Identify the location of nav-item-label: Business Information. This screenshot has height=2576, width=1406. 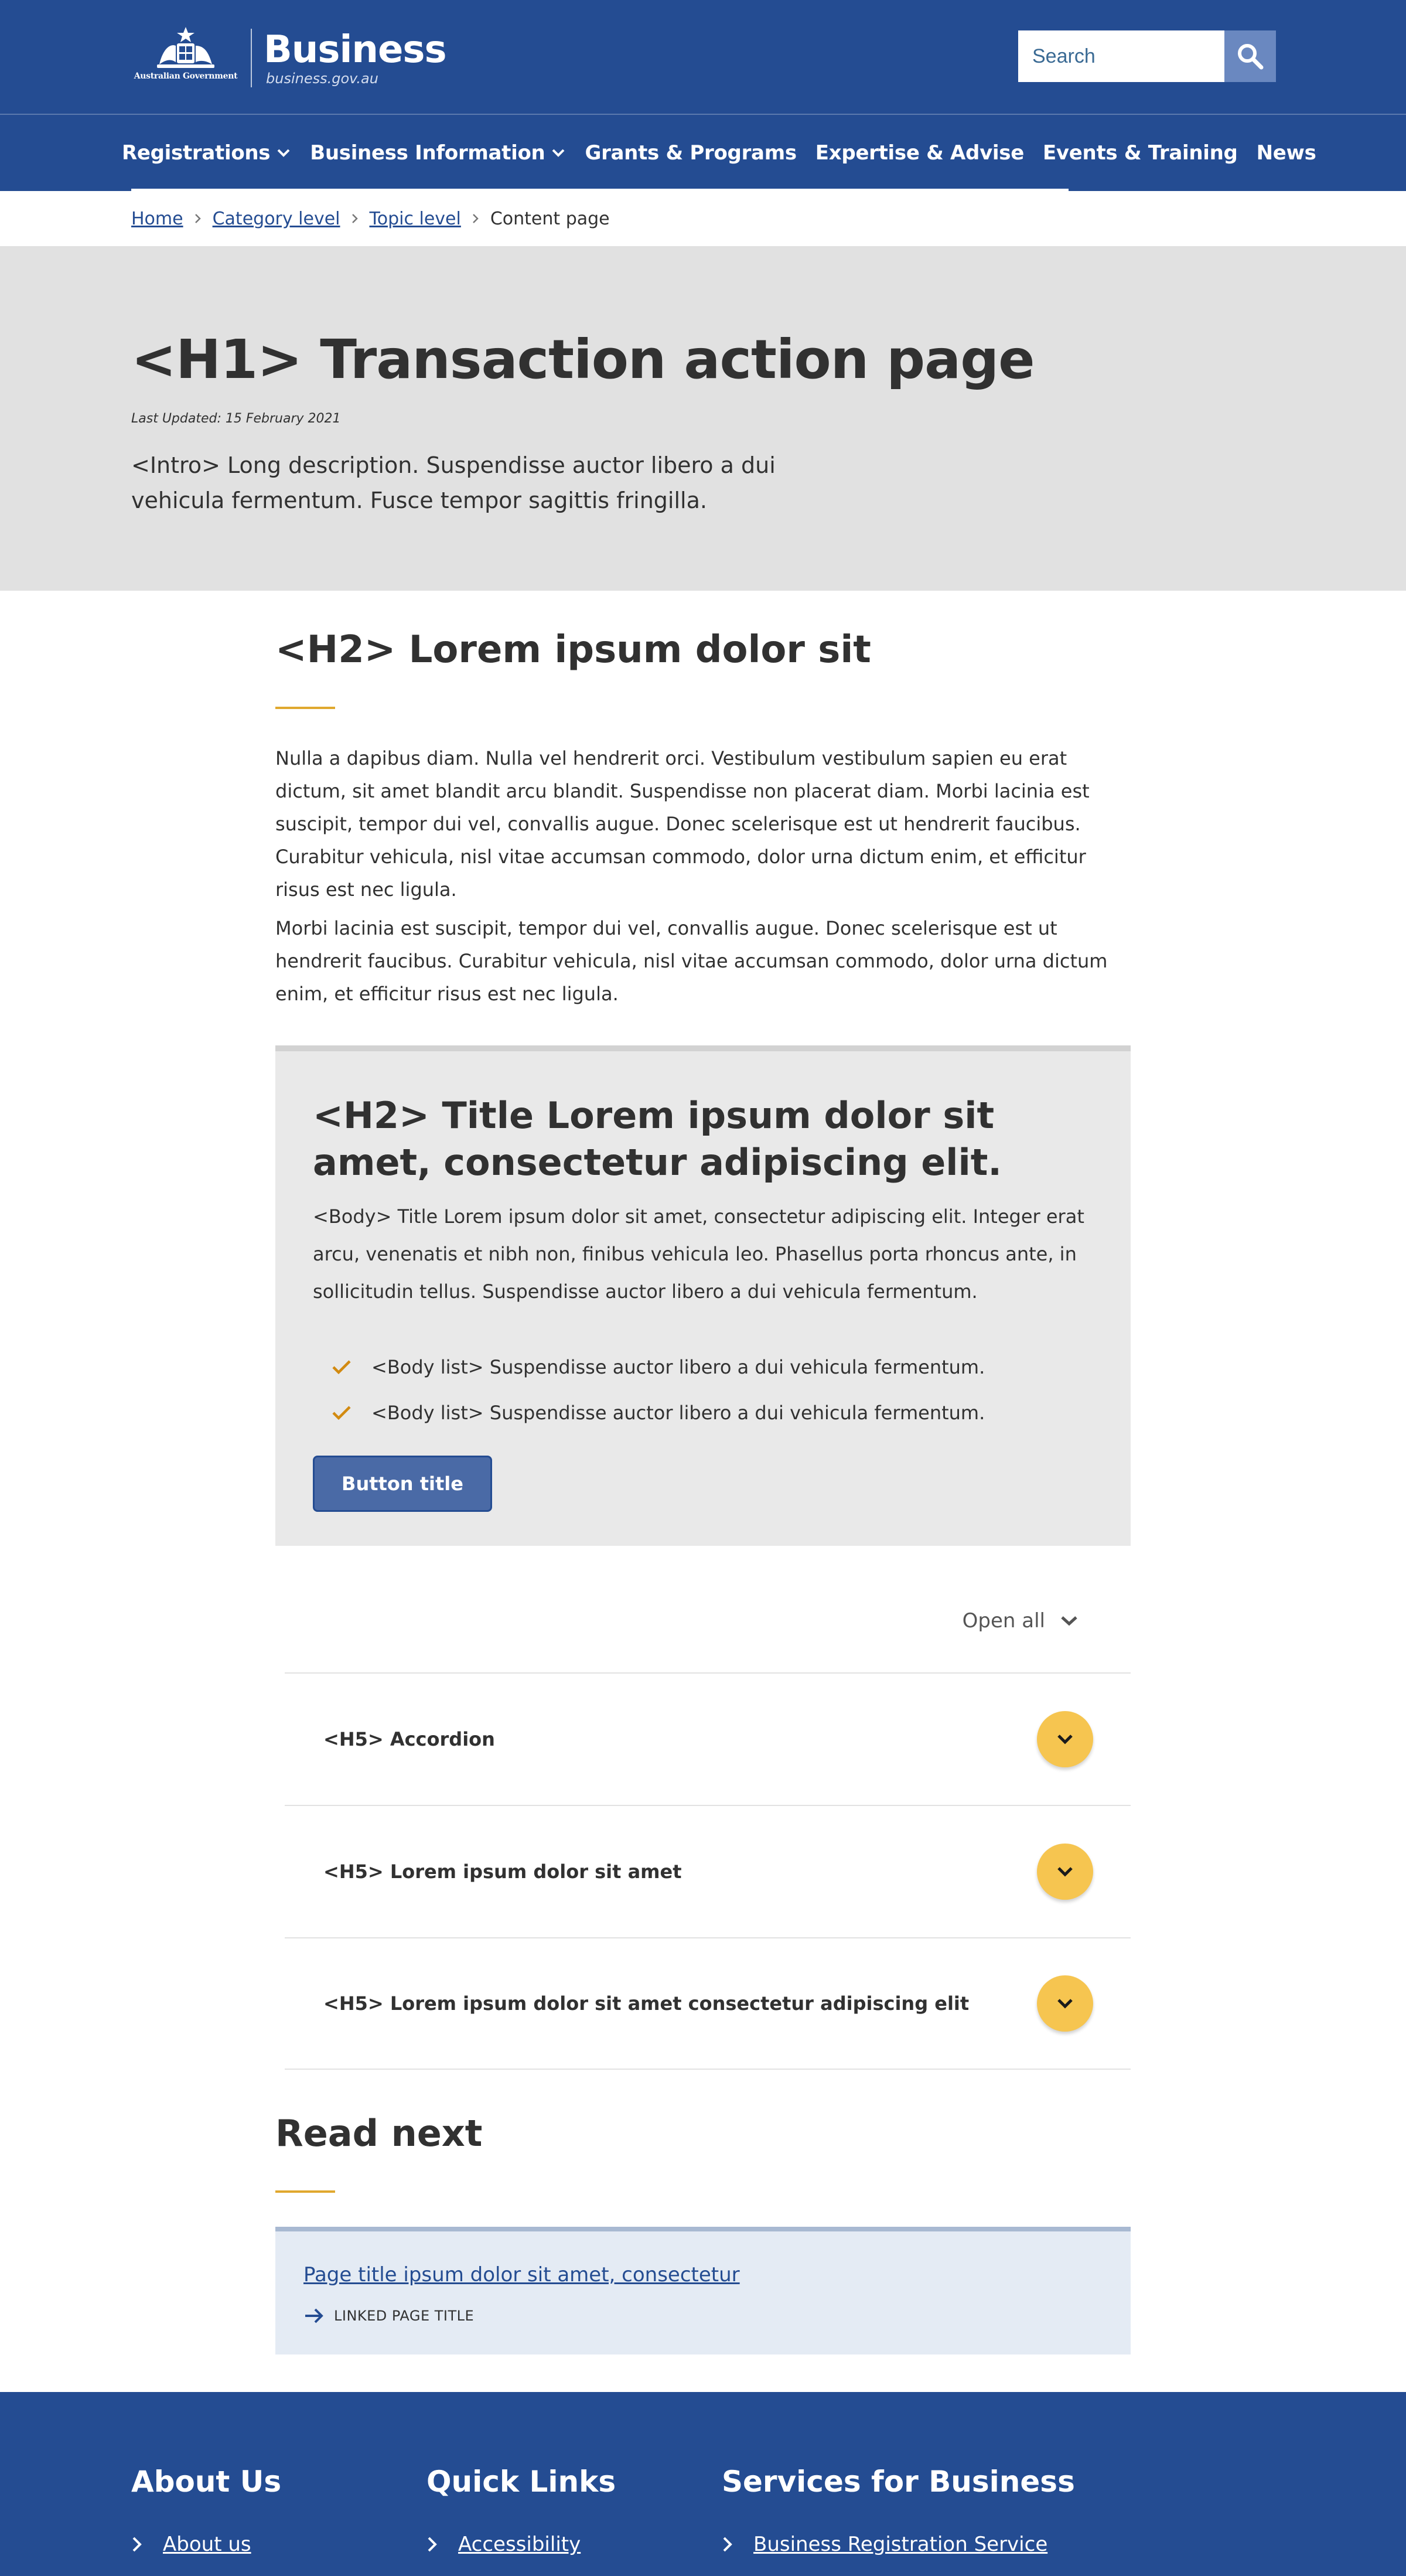
(427, 153).